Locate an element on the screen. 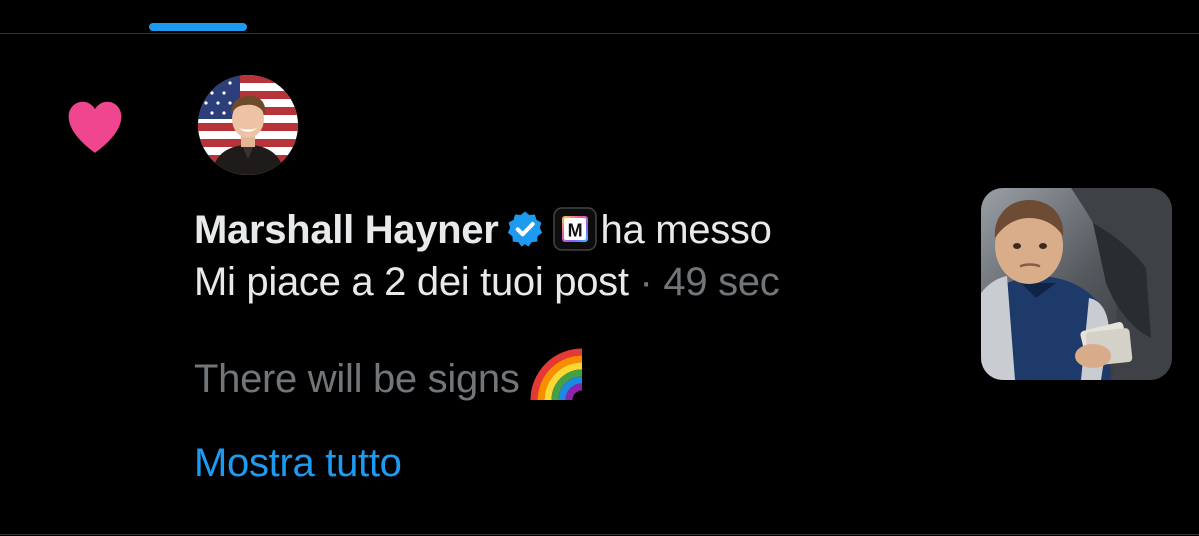  post-thumbnail-image is located at coordinates (1076, 284).